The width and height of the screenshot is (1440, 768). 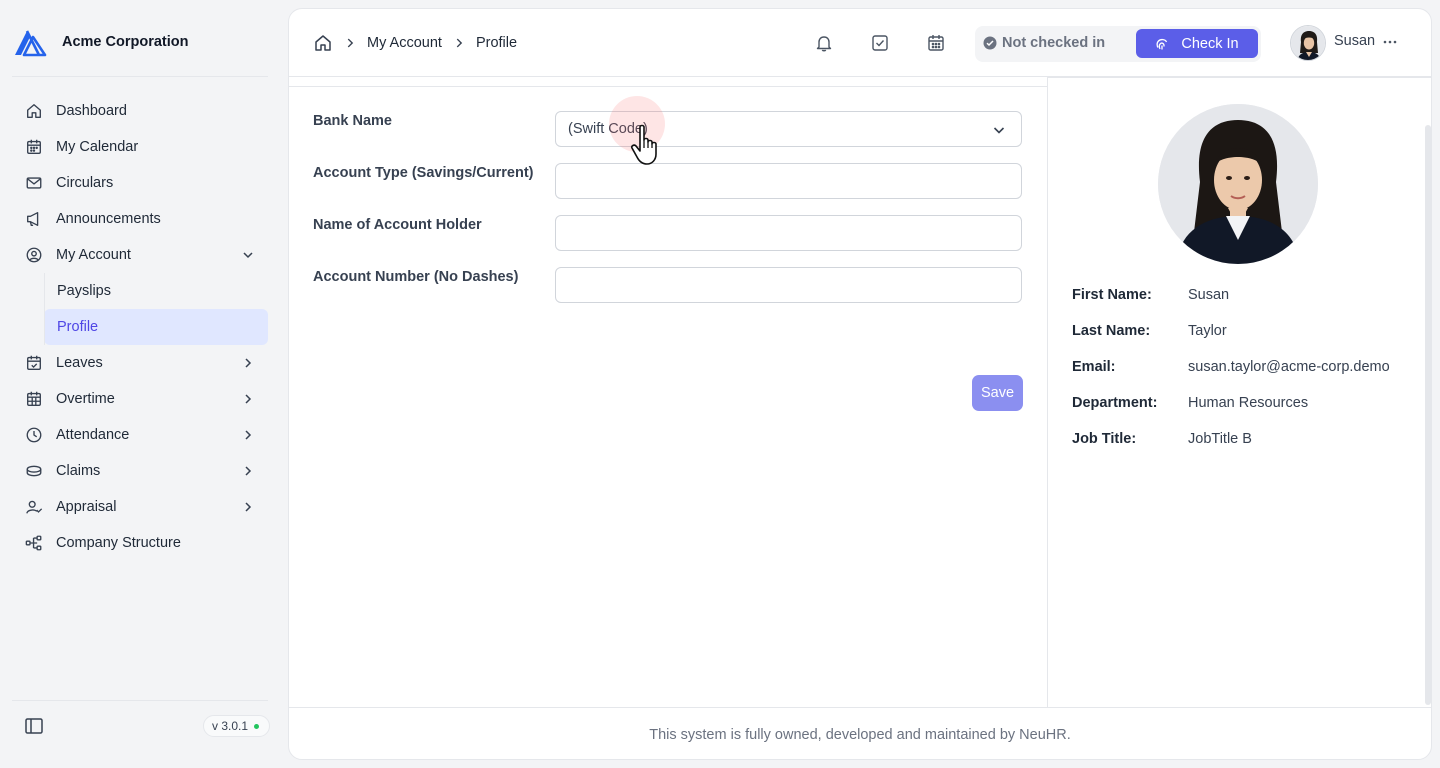 I want to click on clock-icon, so click(x=34, y=435).